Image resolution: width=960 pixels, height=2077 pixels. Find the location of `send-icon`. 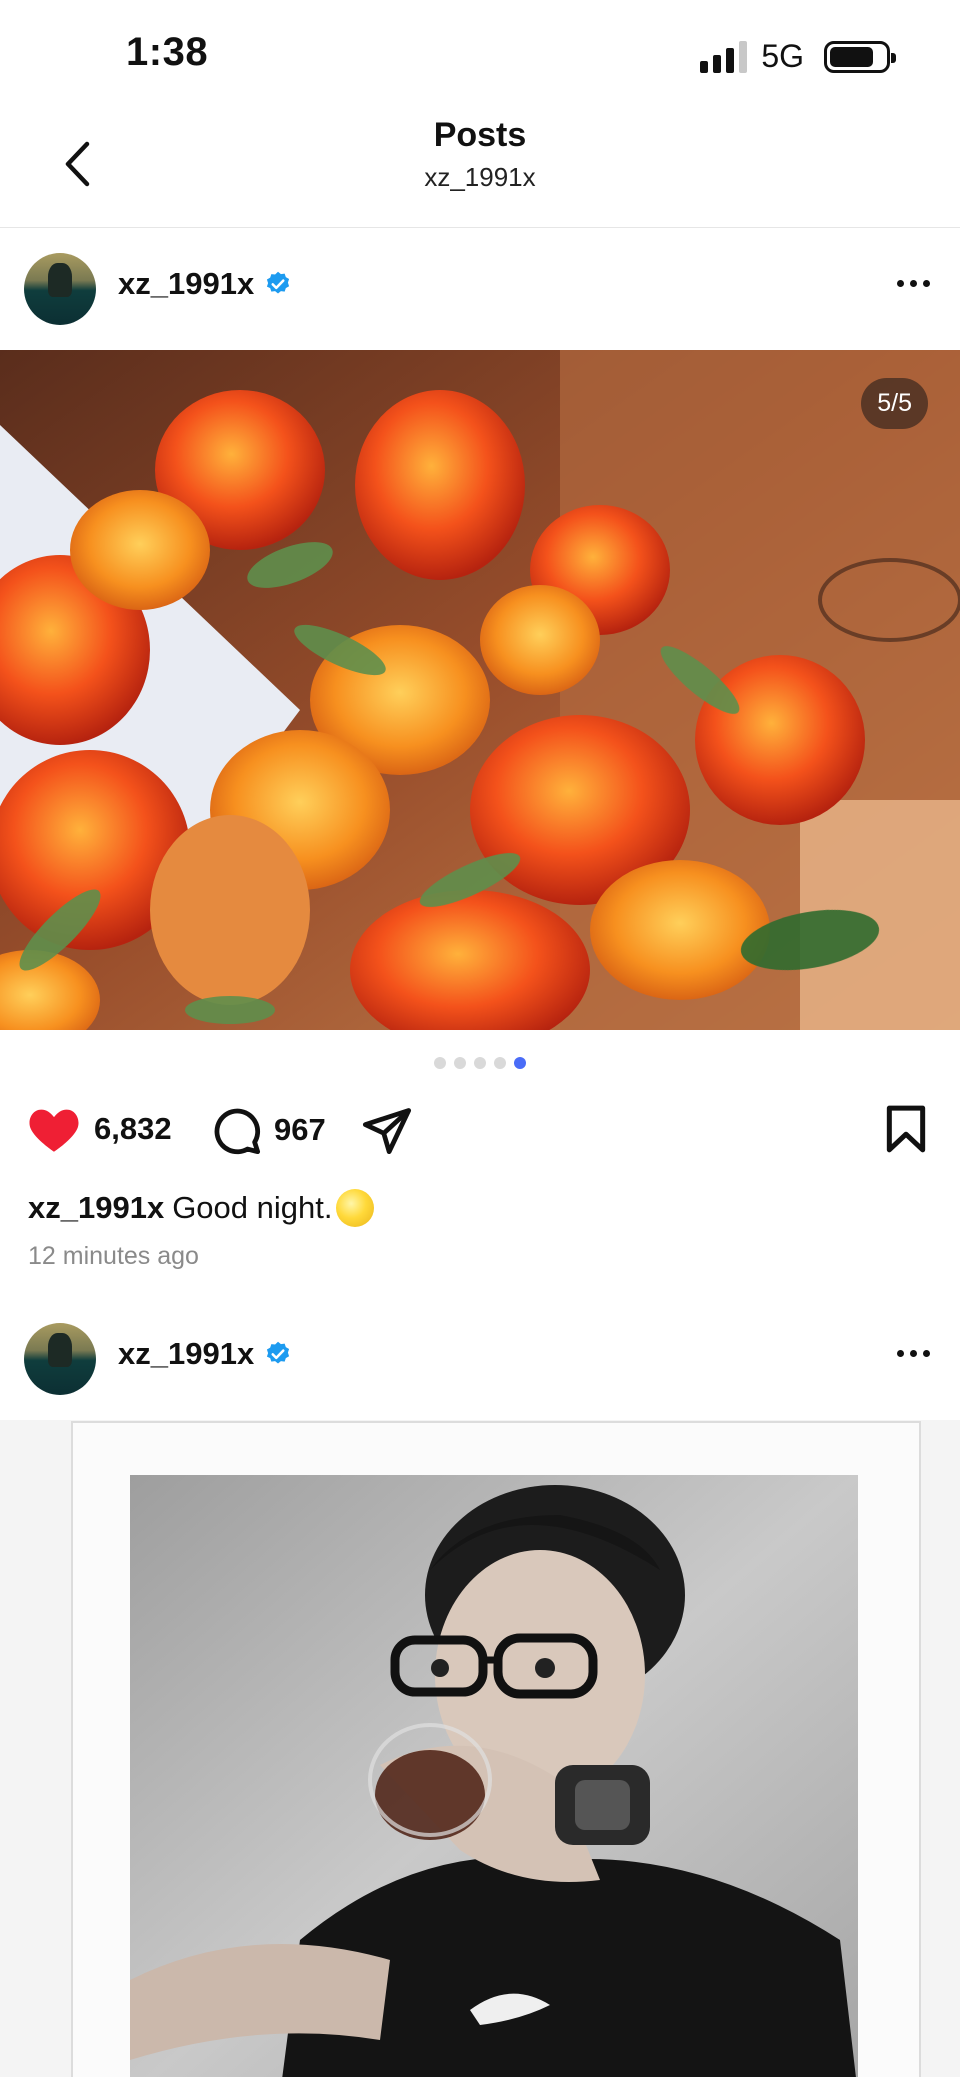

send-icon is located at coordinates (387, 1131).